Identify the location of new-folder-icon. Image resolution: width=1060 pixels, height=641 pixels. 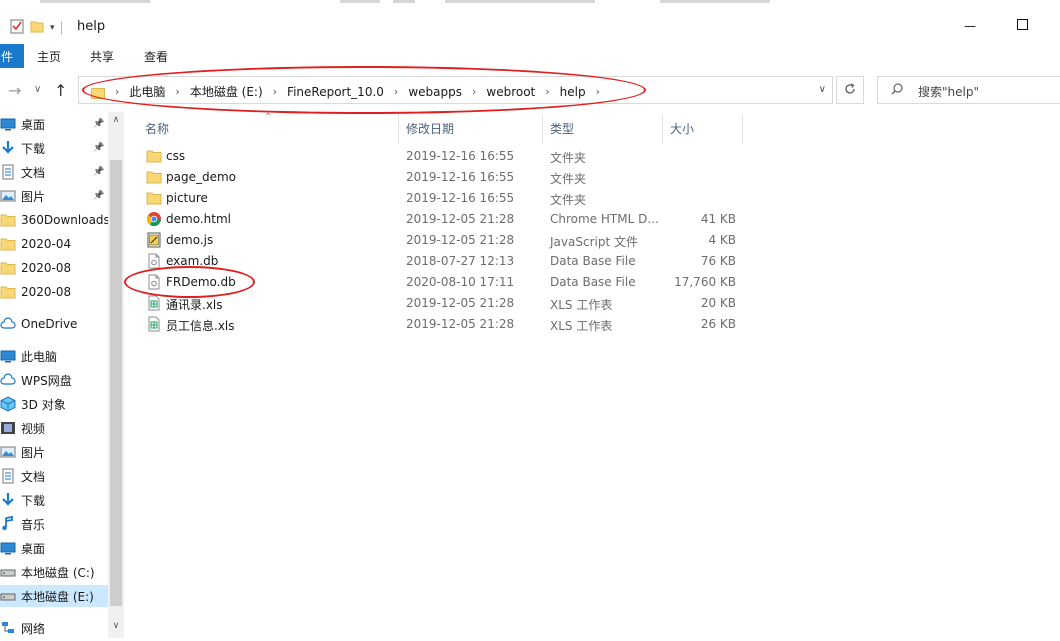
(37, 27).